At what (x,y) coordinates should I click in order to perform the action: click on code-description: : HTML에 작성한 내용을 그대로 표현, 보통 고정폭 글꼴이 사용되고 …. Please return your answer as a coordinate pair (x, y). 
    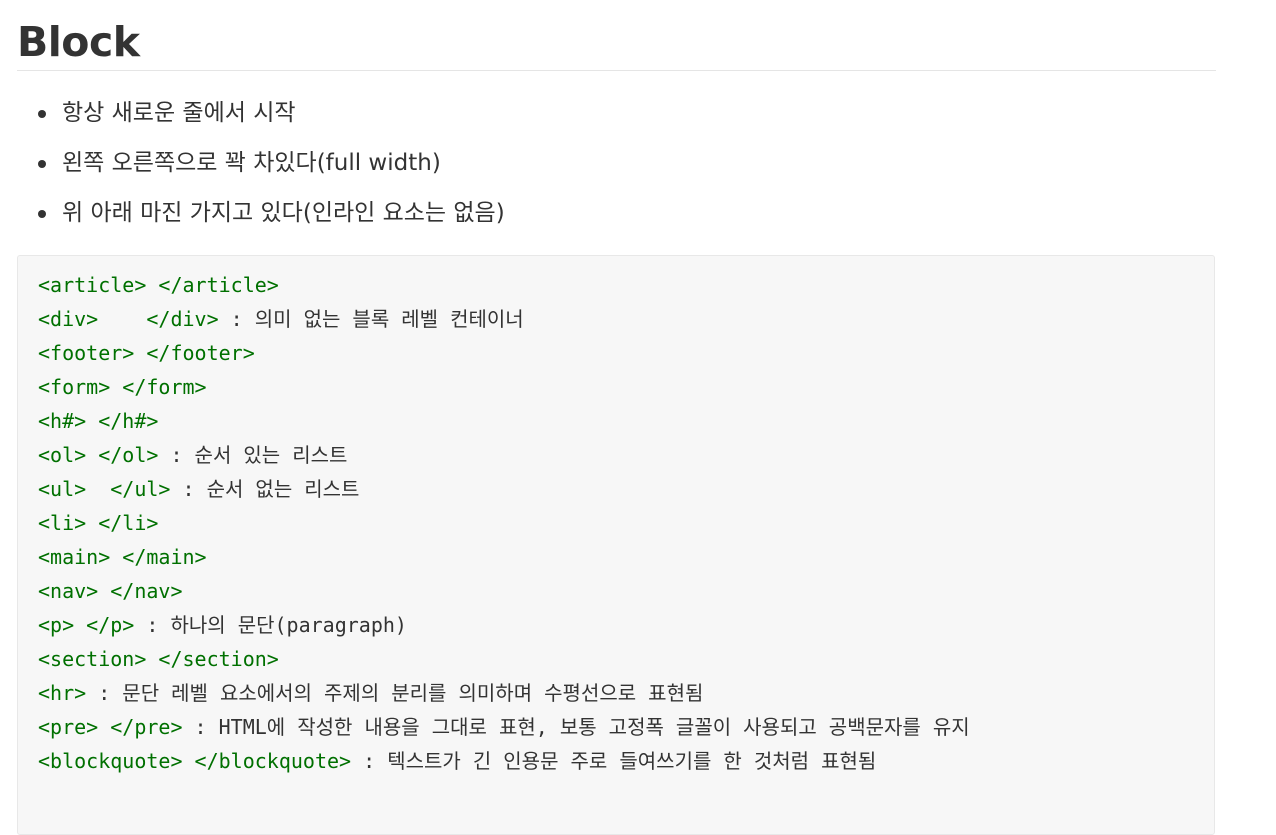
    Looking at the image, I should click on (576, 727).